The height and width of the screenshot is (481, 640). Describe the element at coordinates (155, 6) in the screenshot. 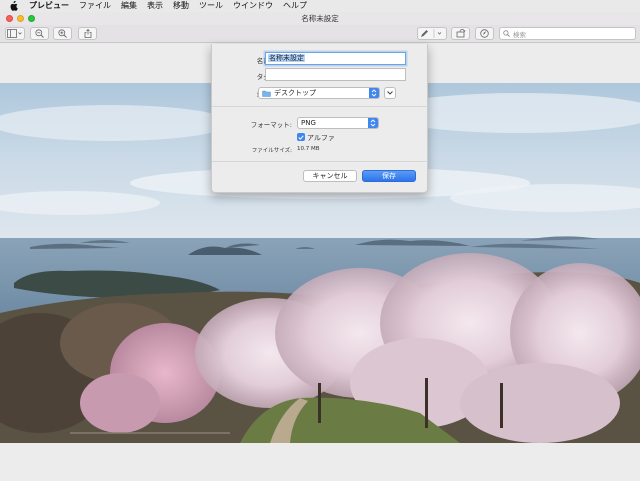

I see `menu-view: 表示` at that location.